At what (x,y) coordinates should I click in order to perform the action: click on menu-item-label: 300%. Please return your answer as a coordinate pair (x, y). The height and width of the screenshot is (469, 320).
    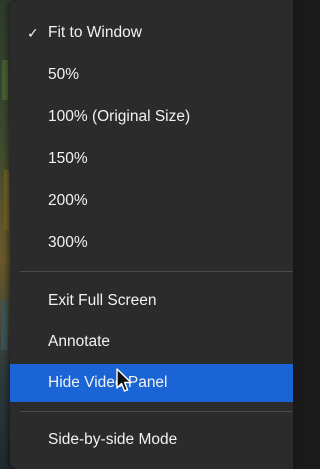
    Looking at the image, I should click on (68, 242).